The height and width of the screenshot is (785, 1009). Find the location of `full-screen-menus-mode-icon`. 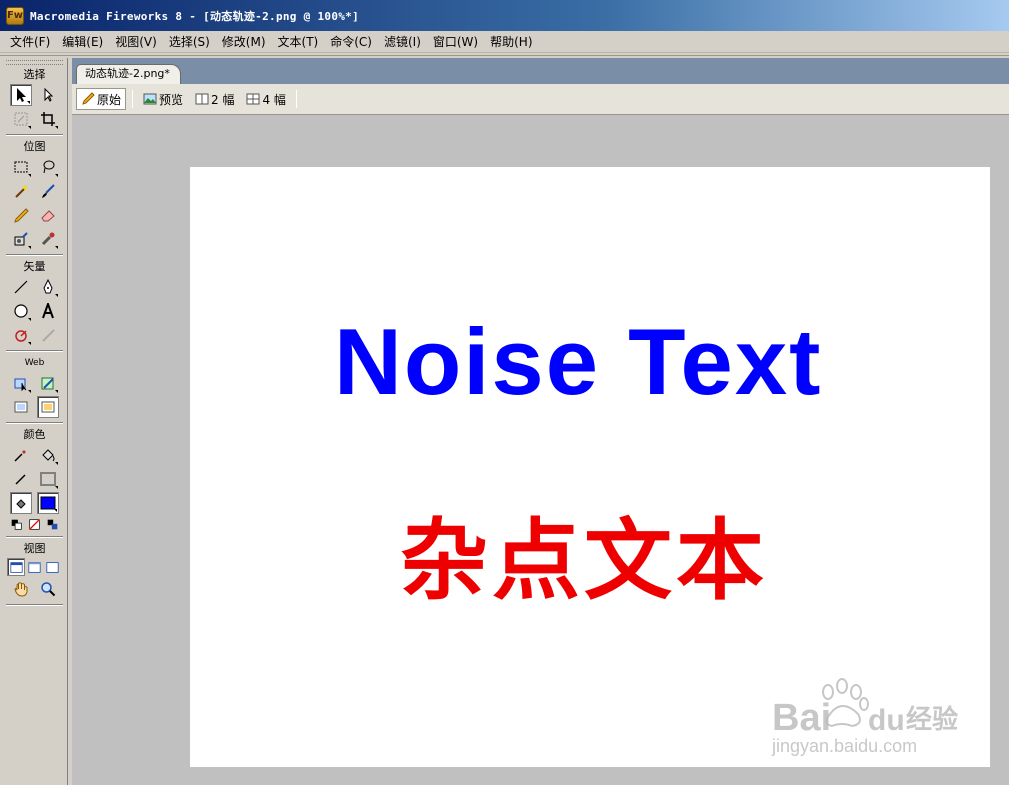

full-screen-menus-mode-icon is located at coordinates (34, 567).